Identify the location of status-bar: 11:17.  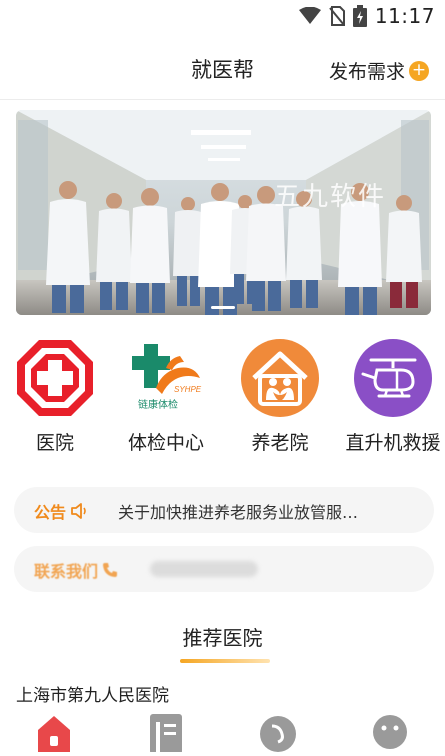
(222, 18).